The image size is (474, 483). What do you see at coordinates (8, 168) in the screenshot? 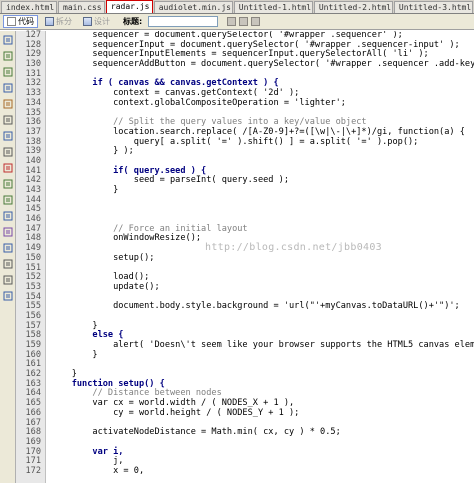
I see `syntax-error-icon` at bounding box center [8, 168].